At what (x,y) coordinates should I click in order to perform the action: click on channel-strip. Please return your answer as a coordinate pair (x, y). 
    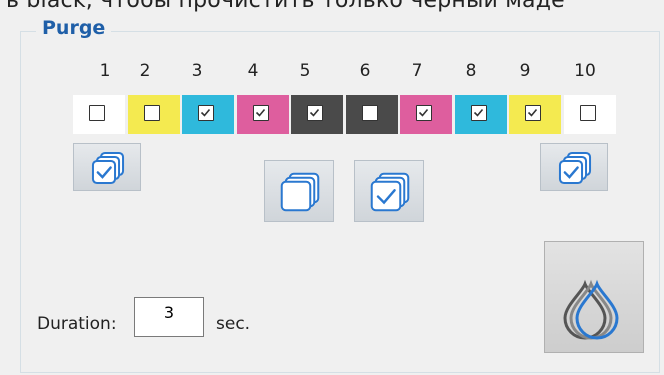
    Looking at the image, I should click on (345, 114).